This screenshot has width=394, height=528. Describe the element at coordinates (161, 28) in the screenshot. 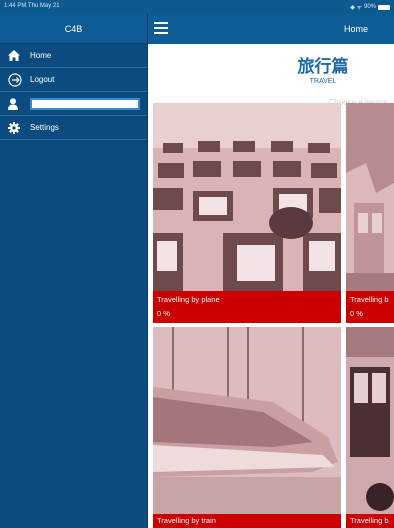

I see `menu-icon` at that location.